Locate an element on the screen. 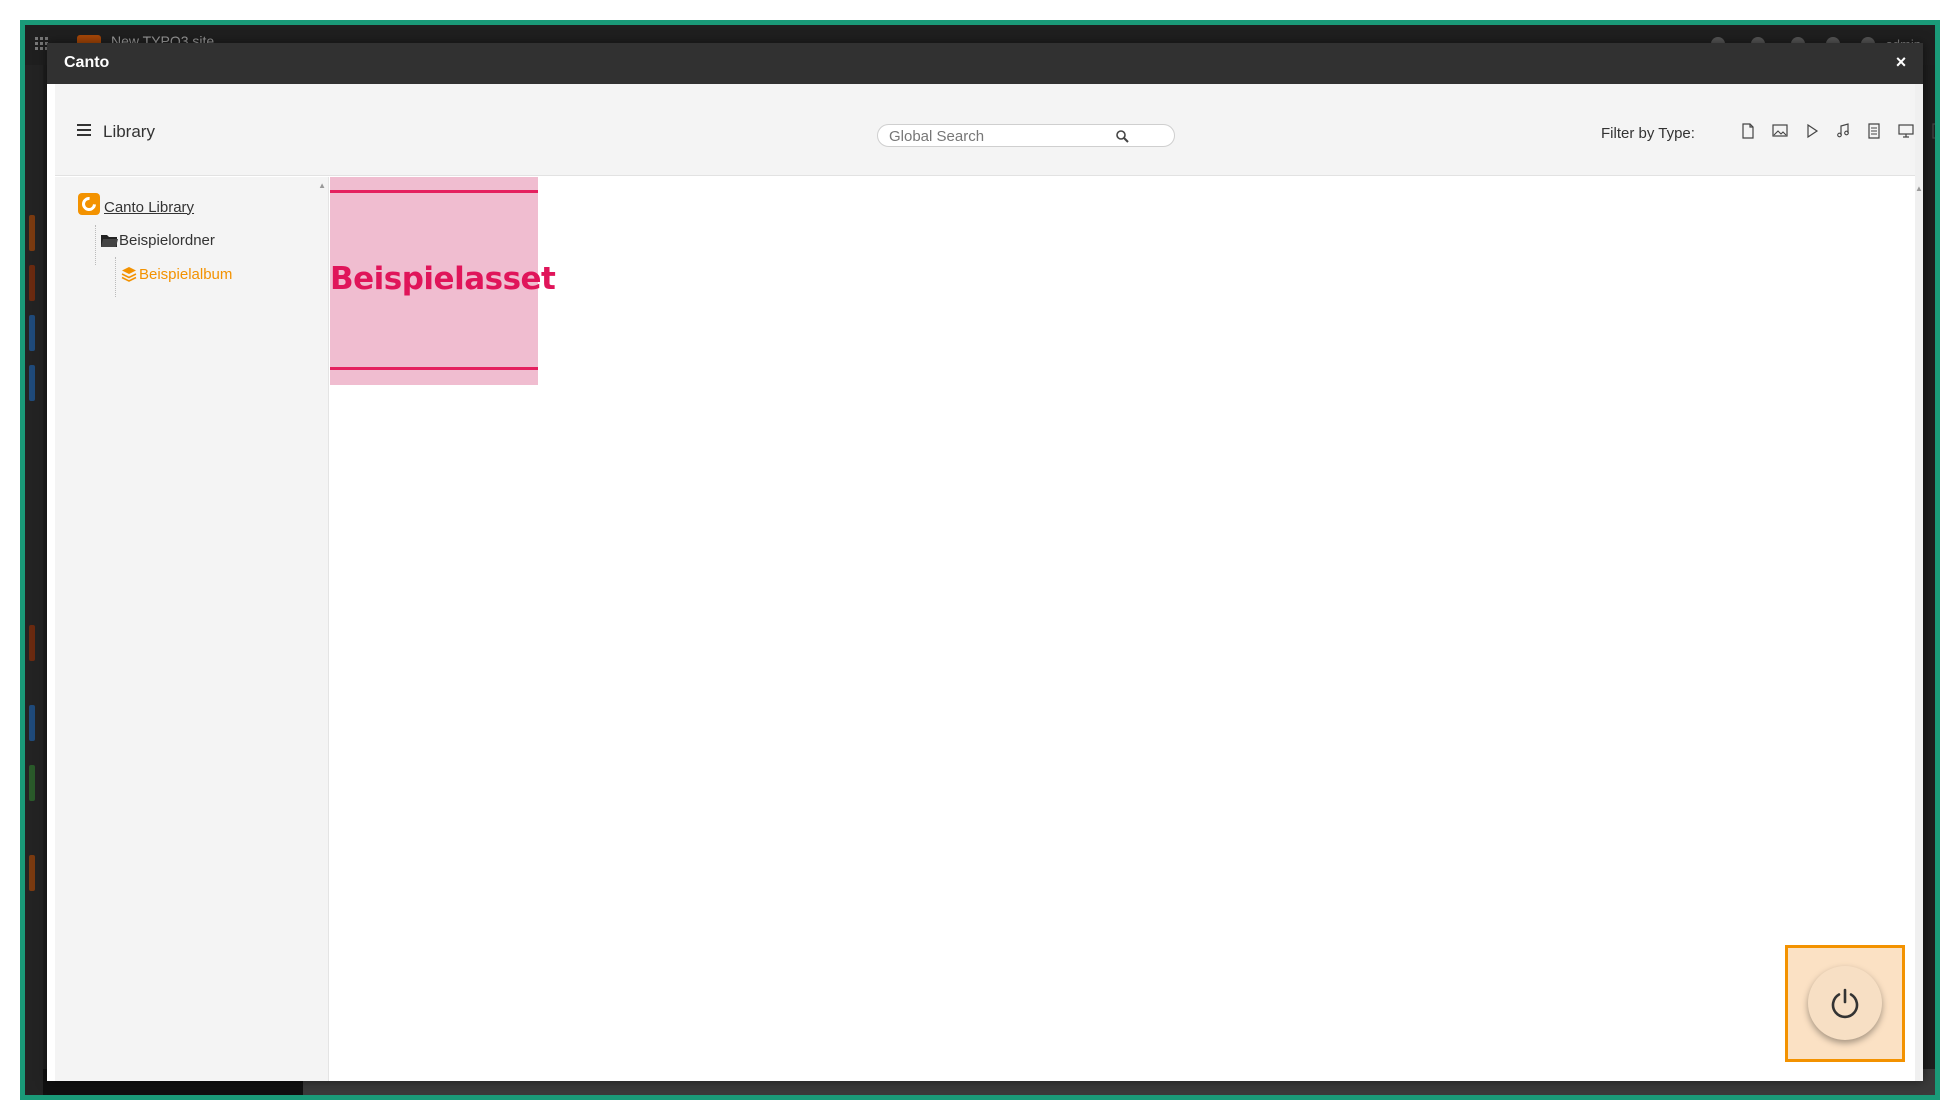 The image size is (1960, 1120). search-input is located at coordinates (1004, 136).